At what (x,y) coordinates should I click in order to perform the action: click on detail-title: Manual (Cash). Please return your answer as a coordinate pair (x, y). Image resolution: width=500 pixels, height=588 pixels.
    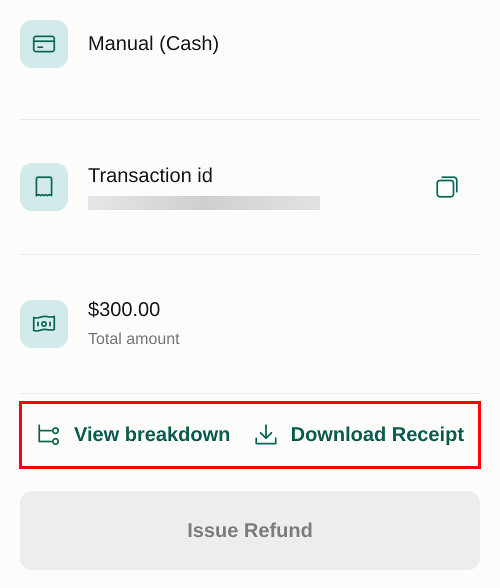
    Looking at the image, I should click on (154, 44).